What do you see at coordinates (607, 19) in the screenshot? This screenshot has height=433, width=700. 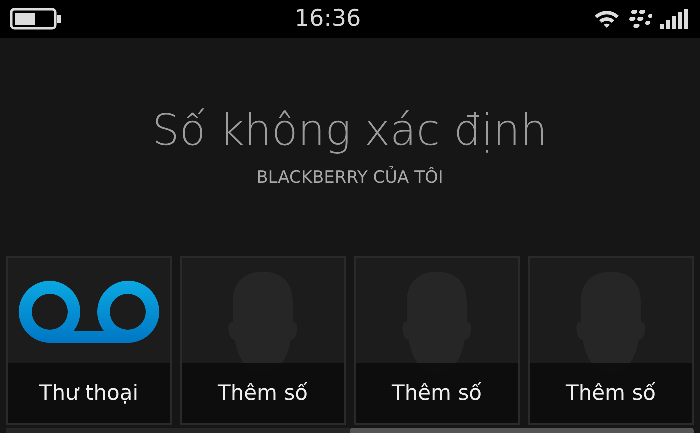 I see `wifi-icon` at bounding box center [607, 19].